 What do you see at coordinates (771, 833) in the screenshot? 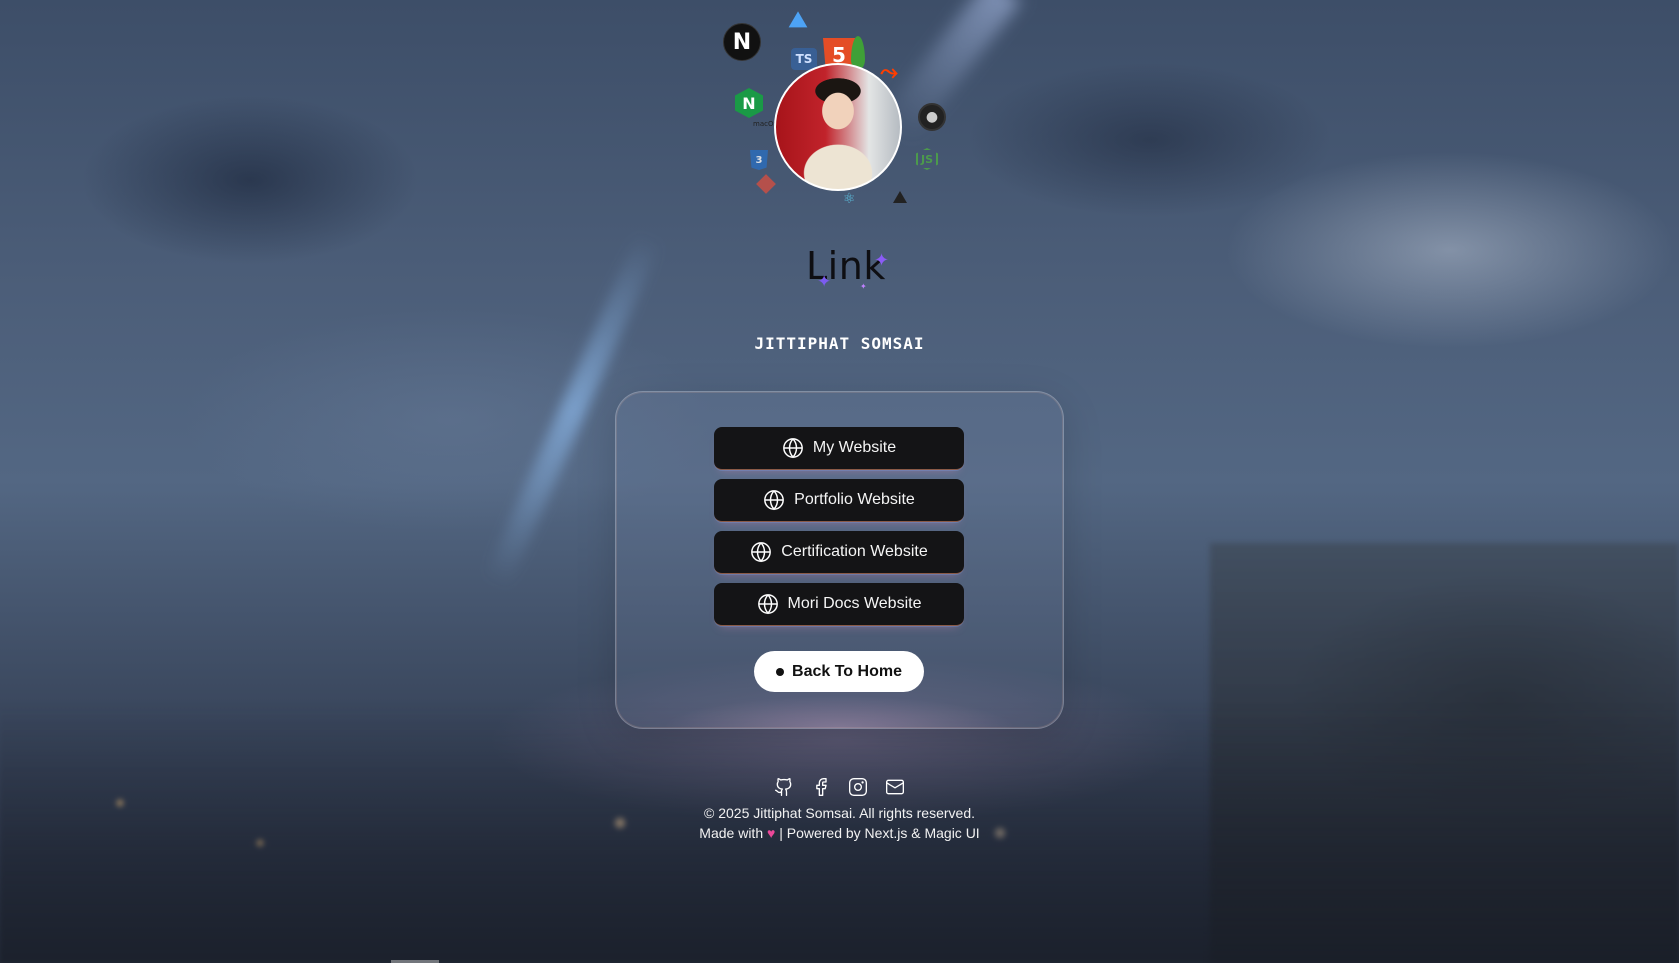
I see `heart-icon: ♥` at bounding box center [771, 833].